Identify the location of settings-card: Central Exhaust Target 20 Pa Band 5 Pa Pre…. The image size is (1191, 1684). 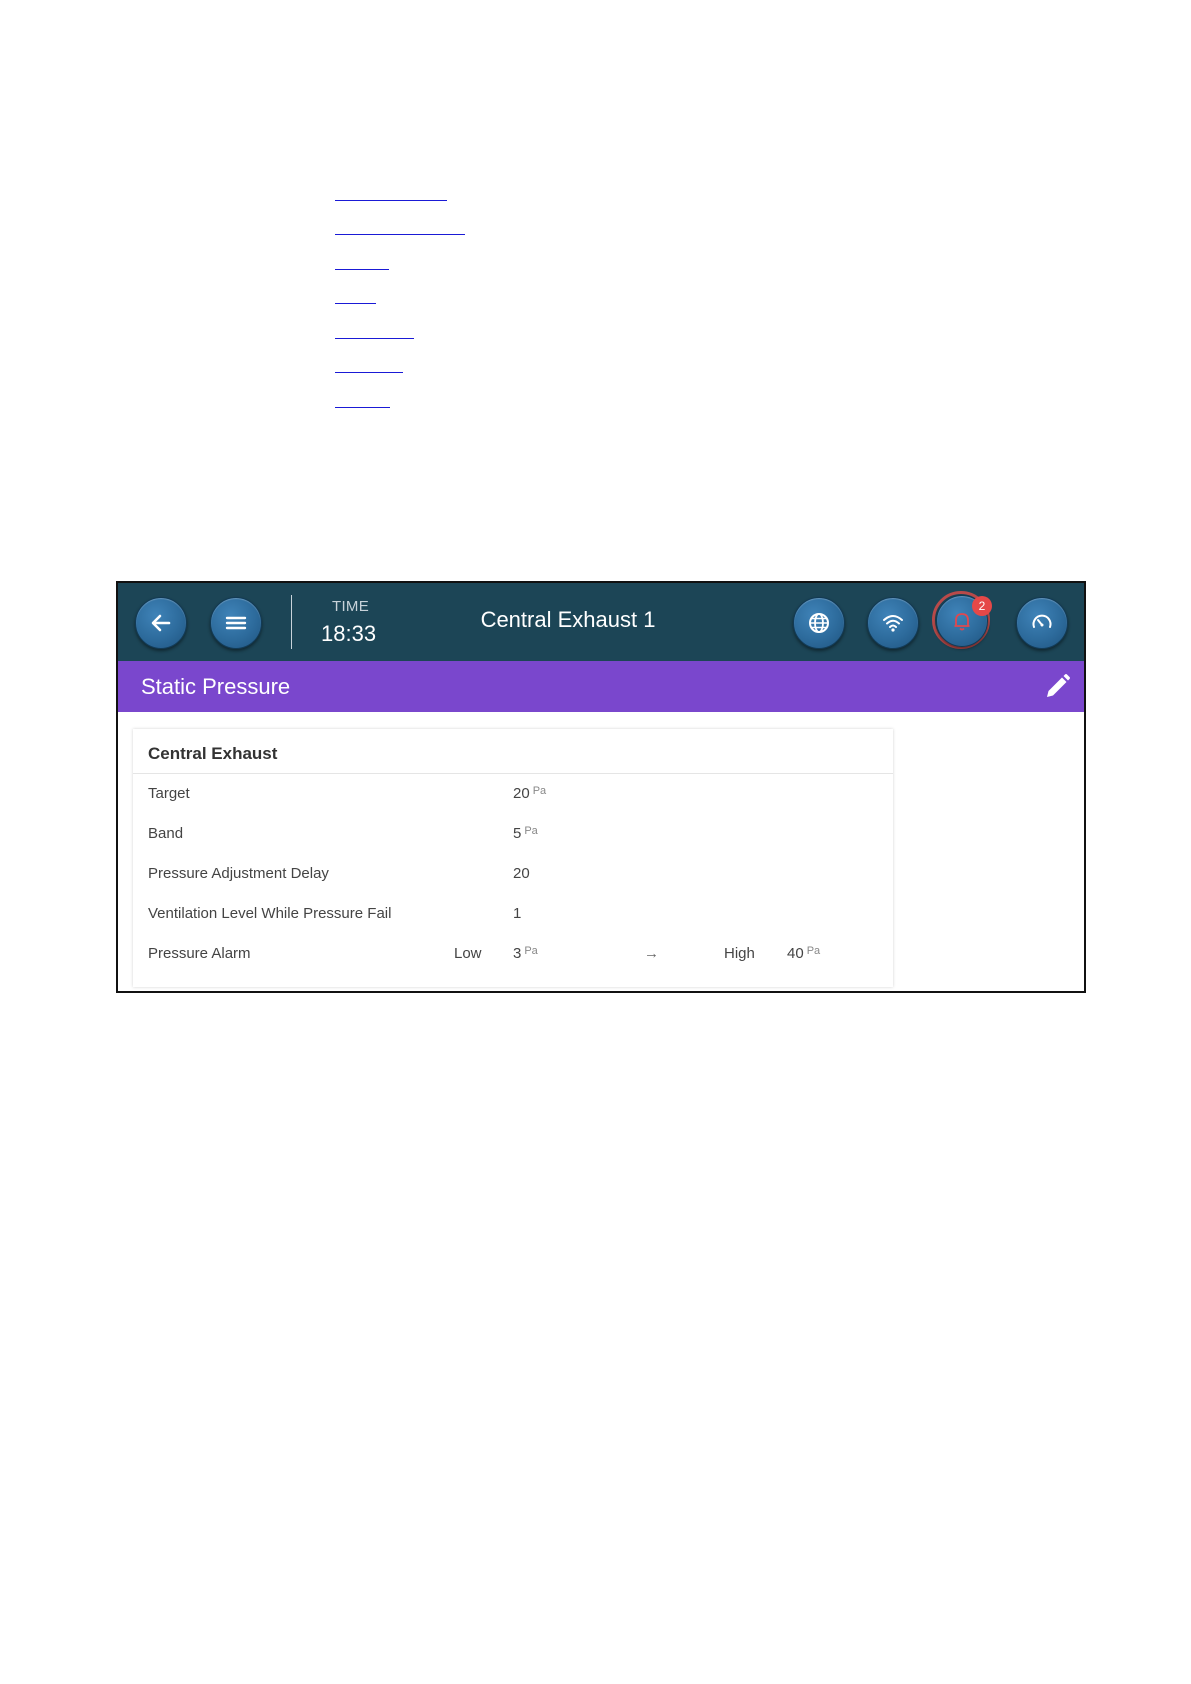
(513, 858).